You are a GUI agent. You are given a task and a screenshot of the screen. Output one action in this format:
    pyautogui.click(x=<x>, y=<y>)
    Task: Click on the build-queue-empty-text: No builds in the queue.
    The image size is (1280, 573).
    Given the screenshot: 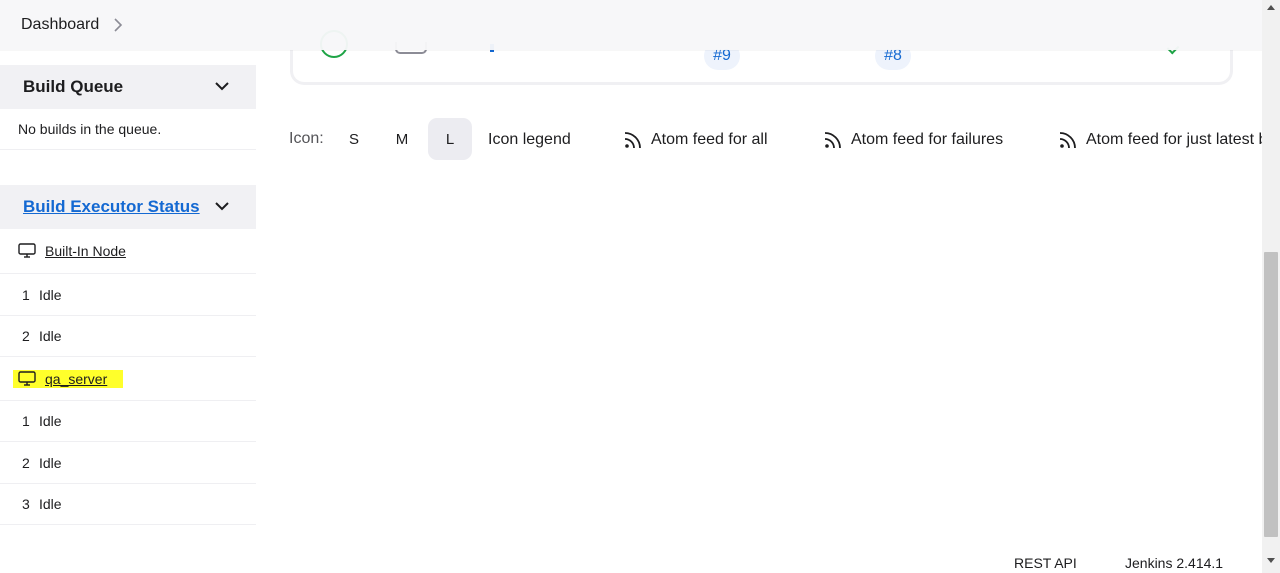 What is the action you would take?
    pyautogui.click(x=90, y=129)
    